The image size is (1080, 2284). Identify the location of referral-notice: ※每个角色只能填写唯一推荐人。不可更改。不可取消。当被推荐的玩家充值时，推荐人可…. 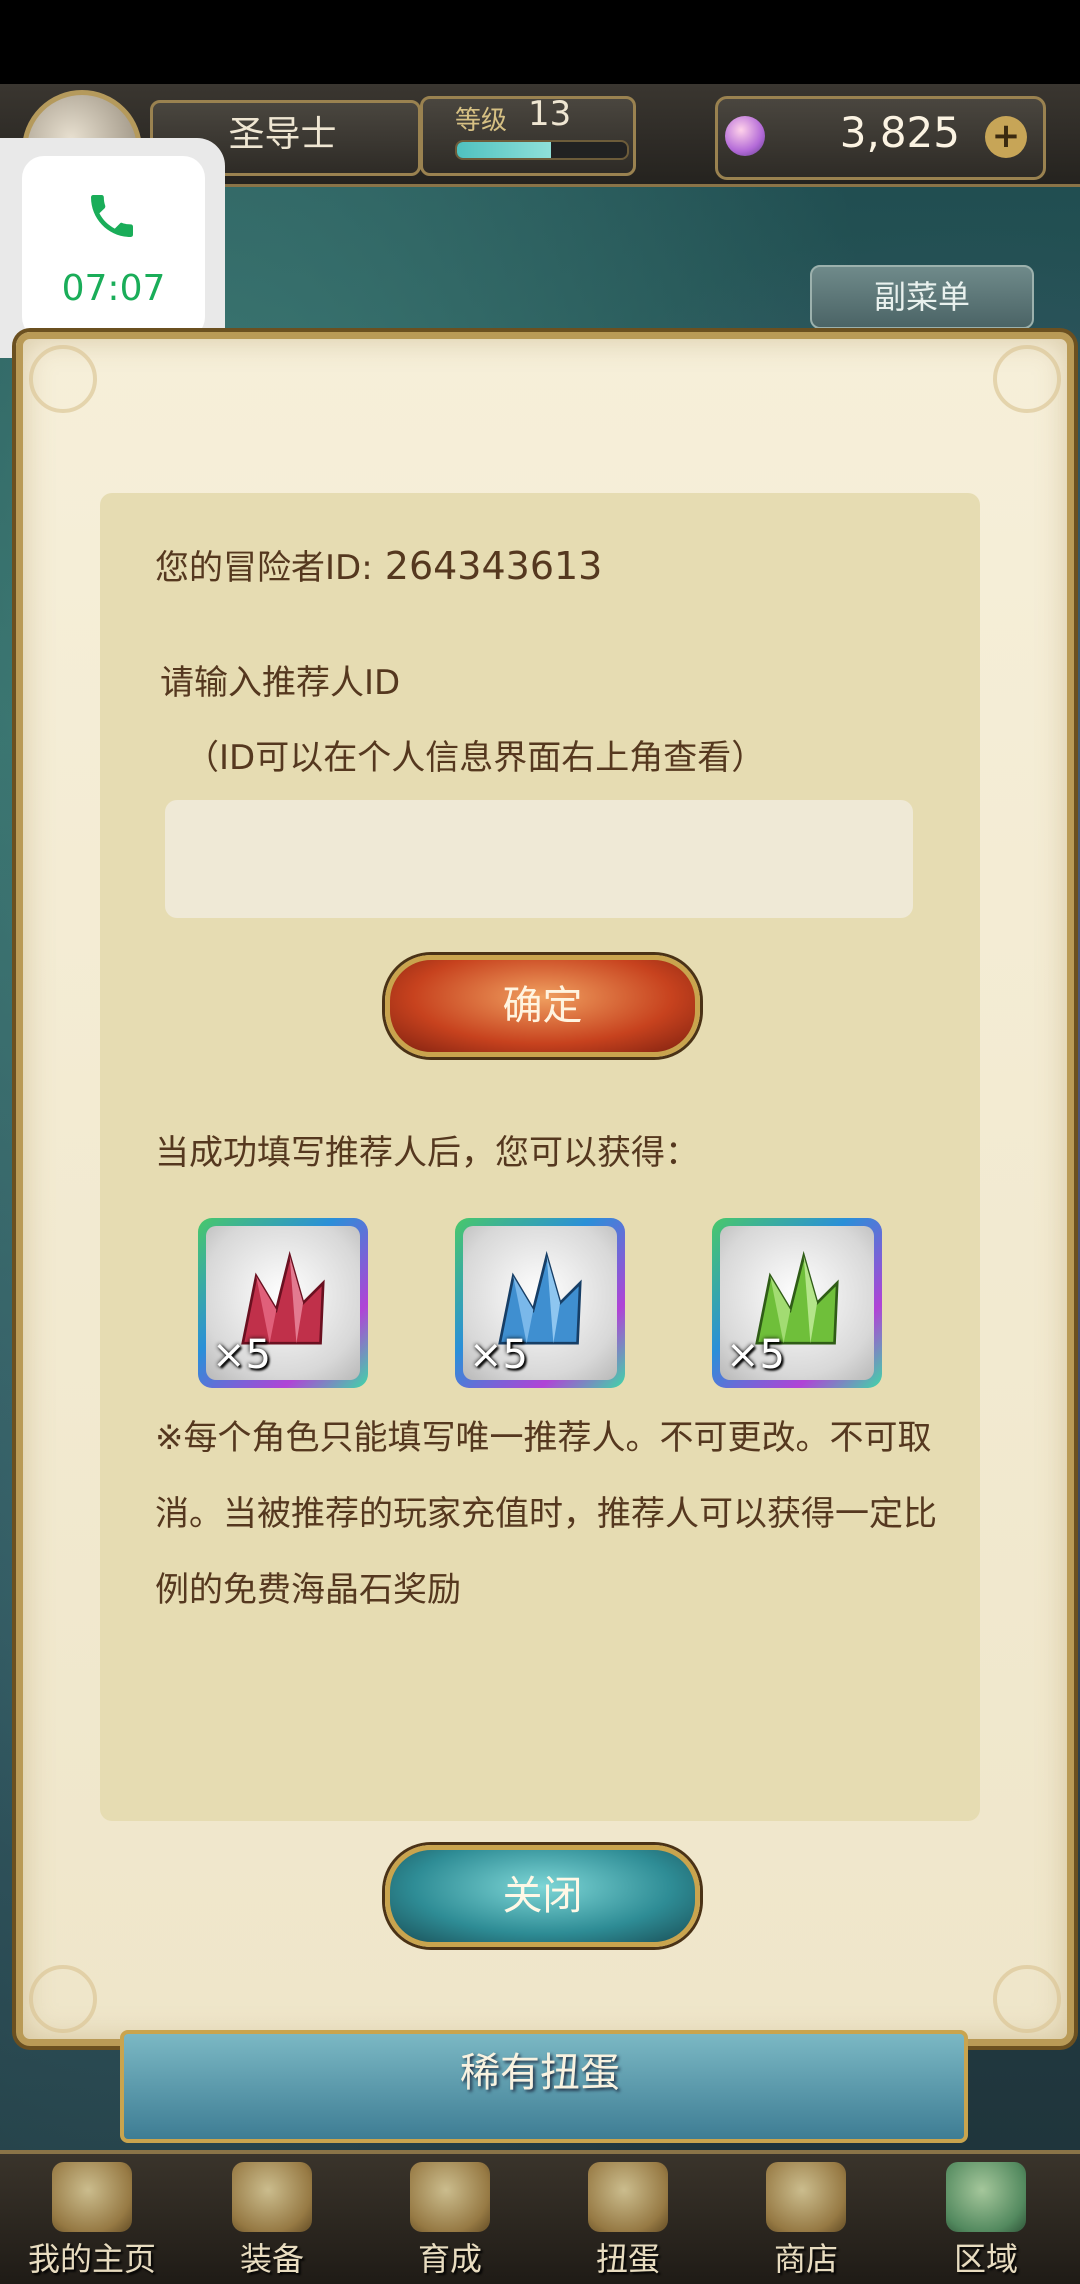
(546, 1514).